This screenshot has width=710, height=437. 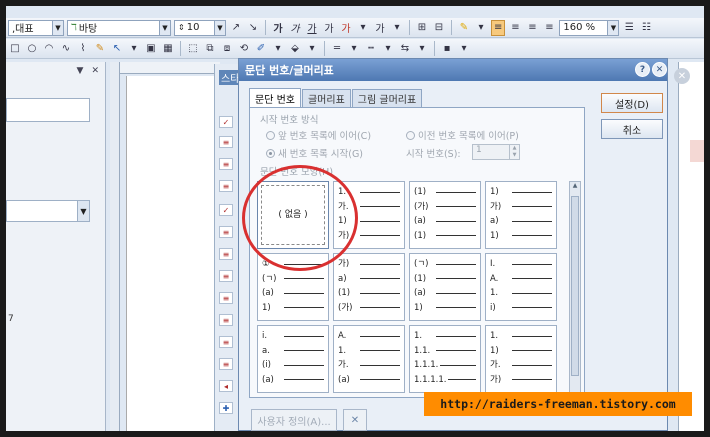 What do you see at coordinates (326, 98) in the screenshot?
I see `tab-bullet: 글머리표` at bounding box center [326, 98].